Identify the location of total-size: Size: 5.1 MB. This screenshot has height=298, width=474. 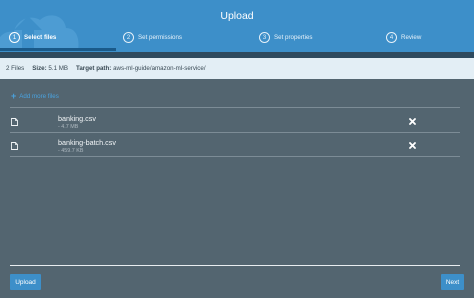
(50, 68).